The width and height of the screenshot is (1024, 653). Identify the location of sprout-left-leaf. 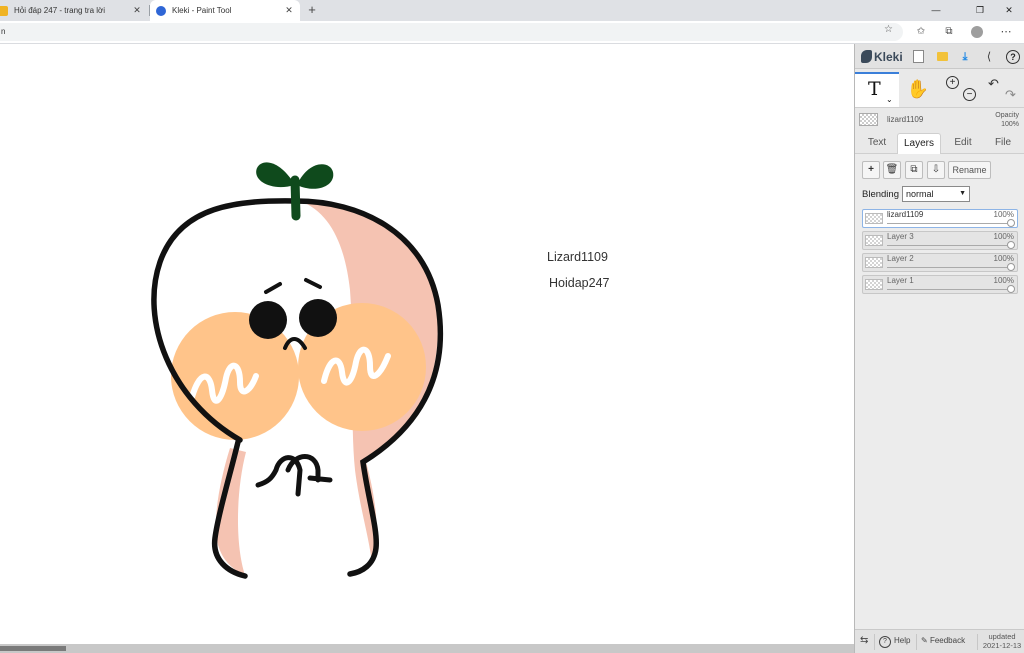
(275, 175).